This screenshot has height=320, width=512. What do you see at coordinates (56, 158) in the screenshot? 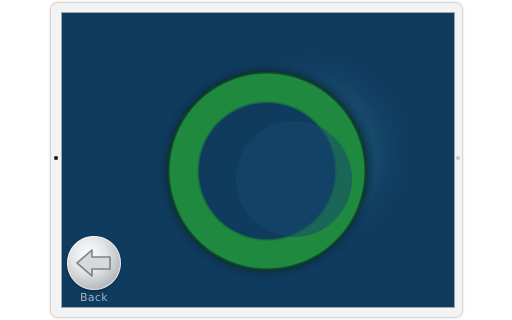
I see `camera-dot` at bounding box center [56, 158].